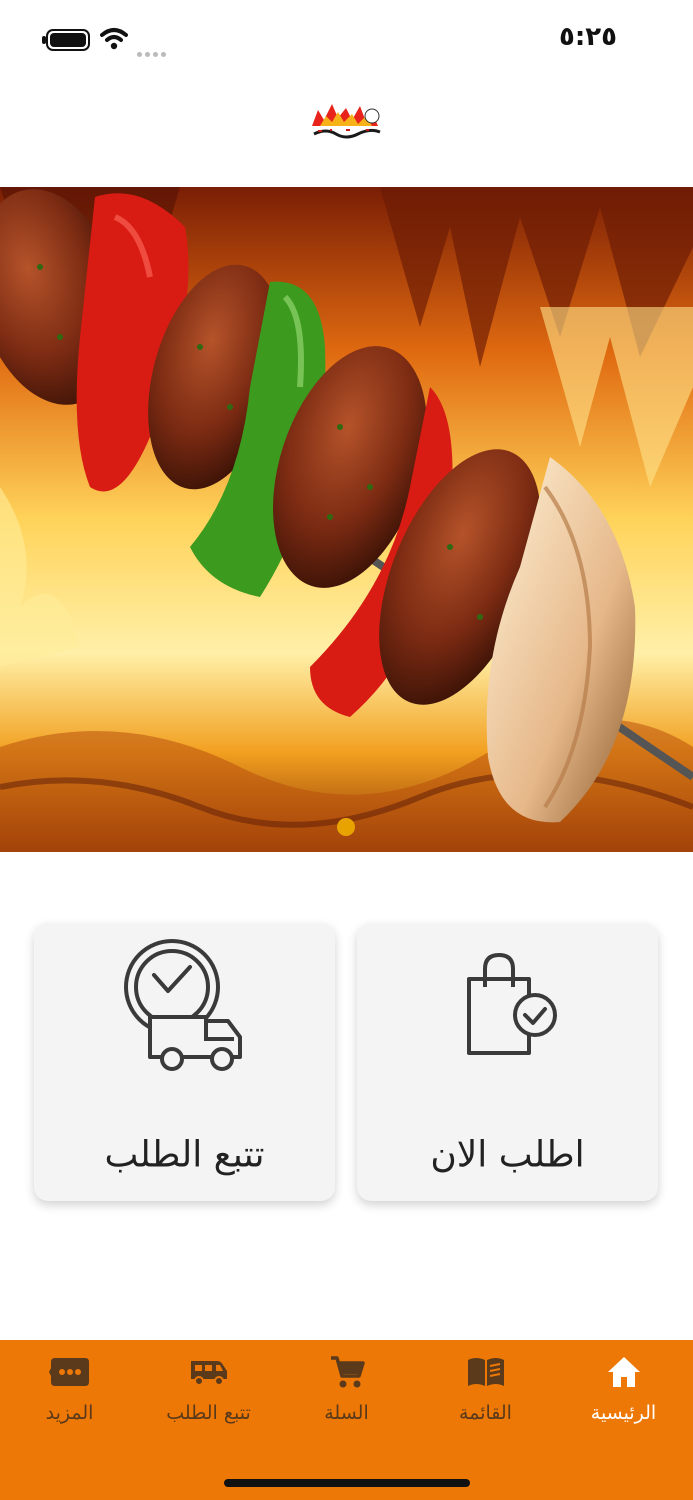  I want to click on signal-icon, so click(154, 49).